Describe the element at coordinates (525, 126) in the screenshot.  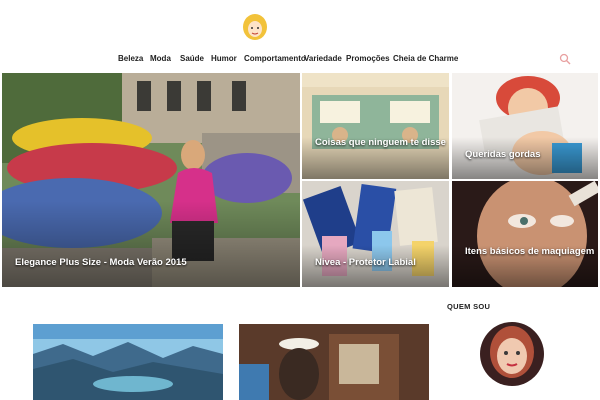
I see `featured-post-top-right: Queridas gordas` at that location.